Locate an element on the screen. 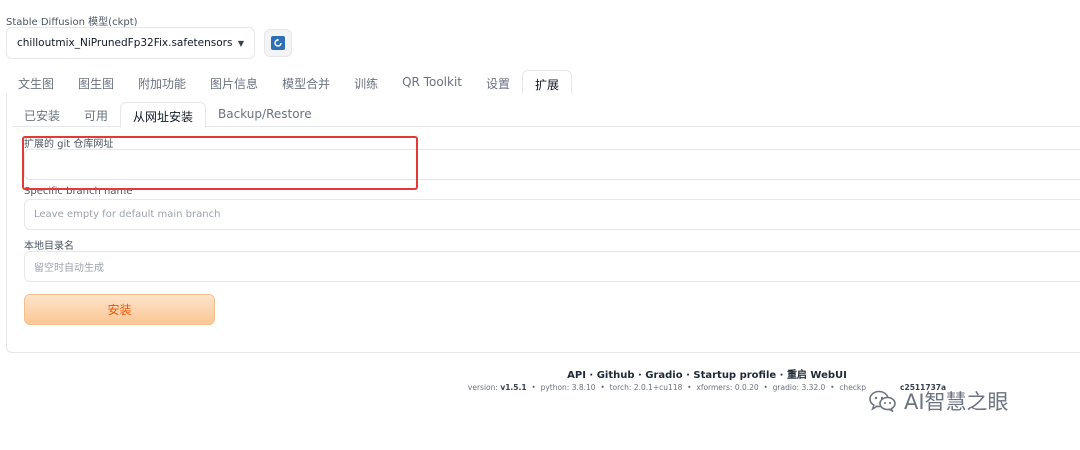 This screenshot has height=450, width=1080. tab-available: 可用 is located at coordinates (96, 114).